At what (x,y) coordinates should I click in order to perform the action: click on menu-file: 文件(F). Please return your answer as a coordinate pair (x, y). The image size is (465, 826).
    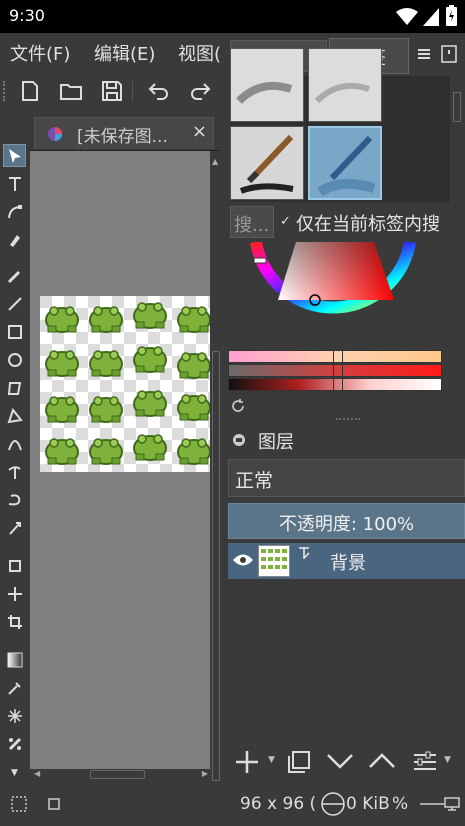
    Looking at the image, I should click on (40, 53).